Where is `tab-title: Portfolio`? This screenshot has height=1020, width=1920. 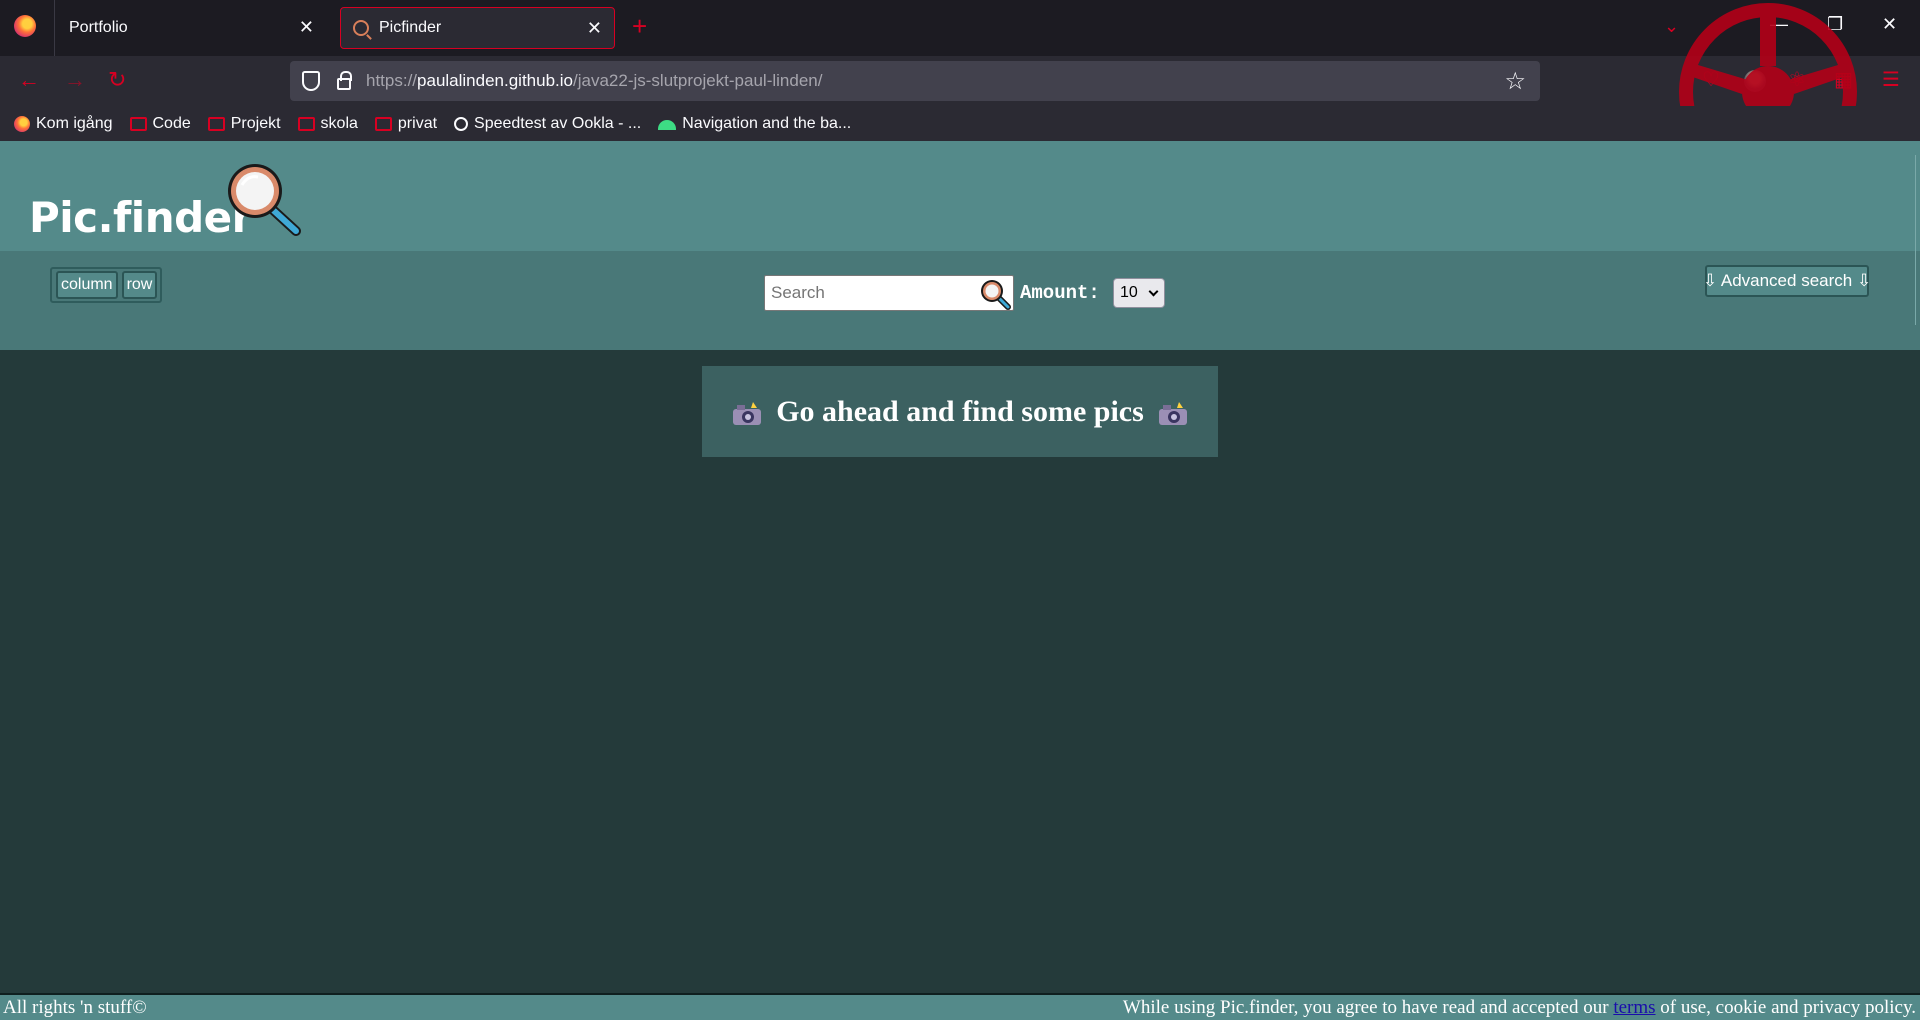 tab-title: Portfolio is located at coordinates (98, 27).